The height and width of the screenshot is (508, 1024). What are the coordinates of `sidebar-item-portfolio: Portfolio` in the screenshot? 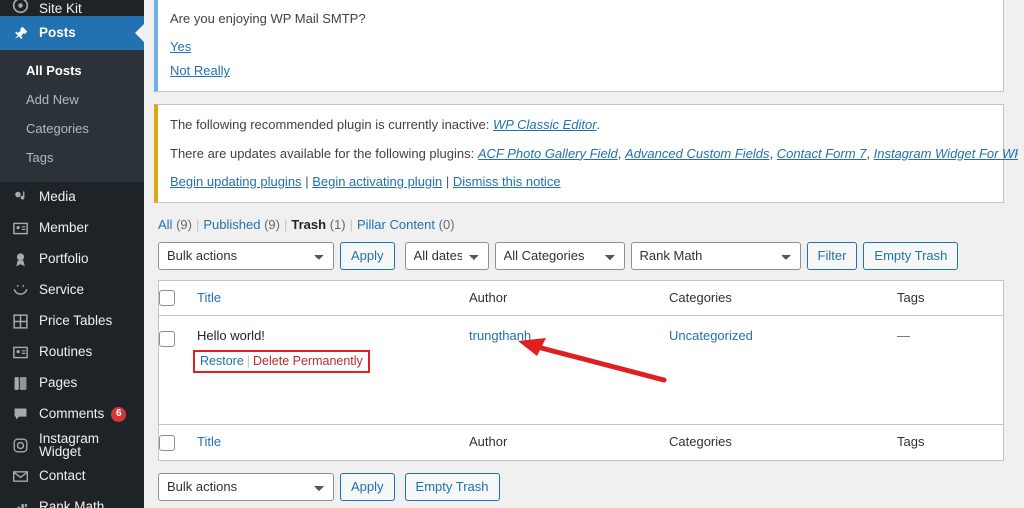 It's located at (72, 259).